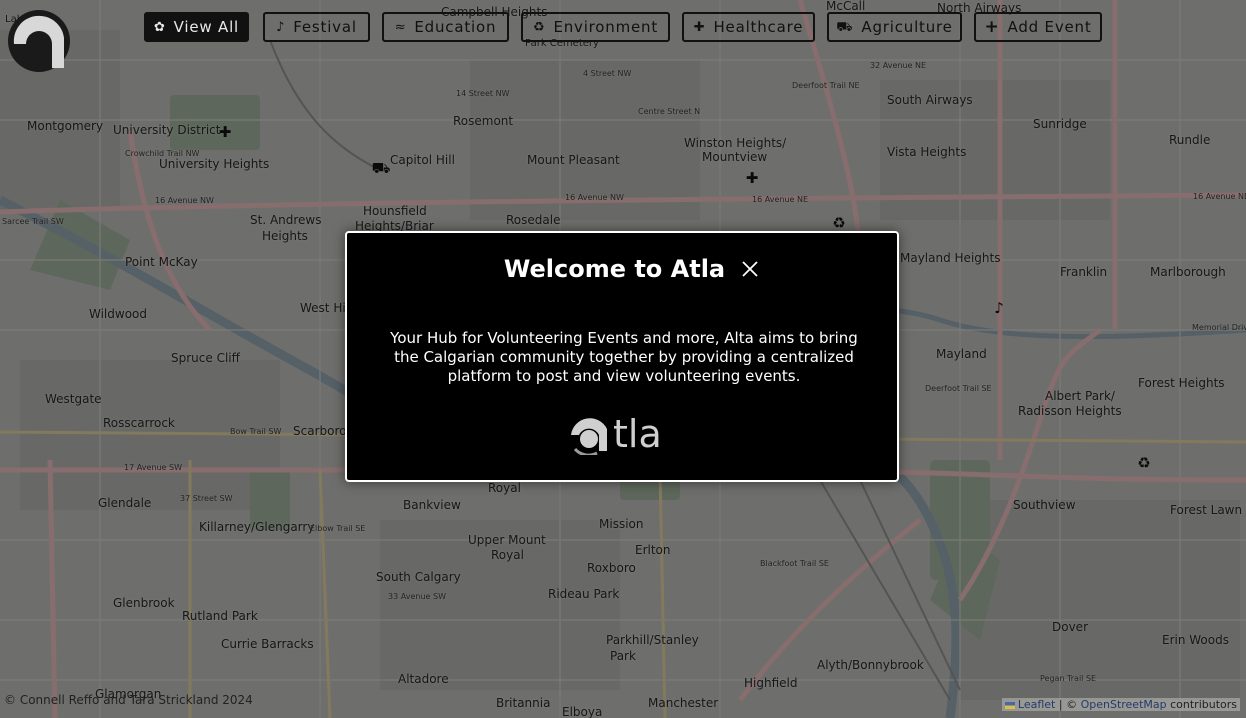  Describe the element at coordinates (1036, 704) in the screenshot. I see `leaflet-link: Leaflet` at that location.